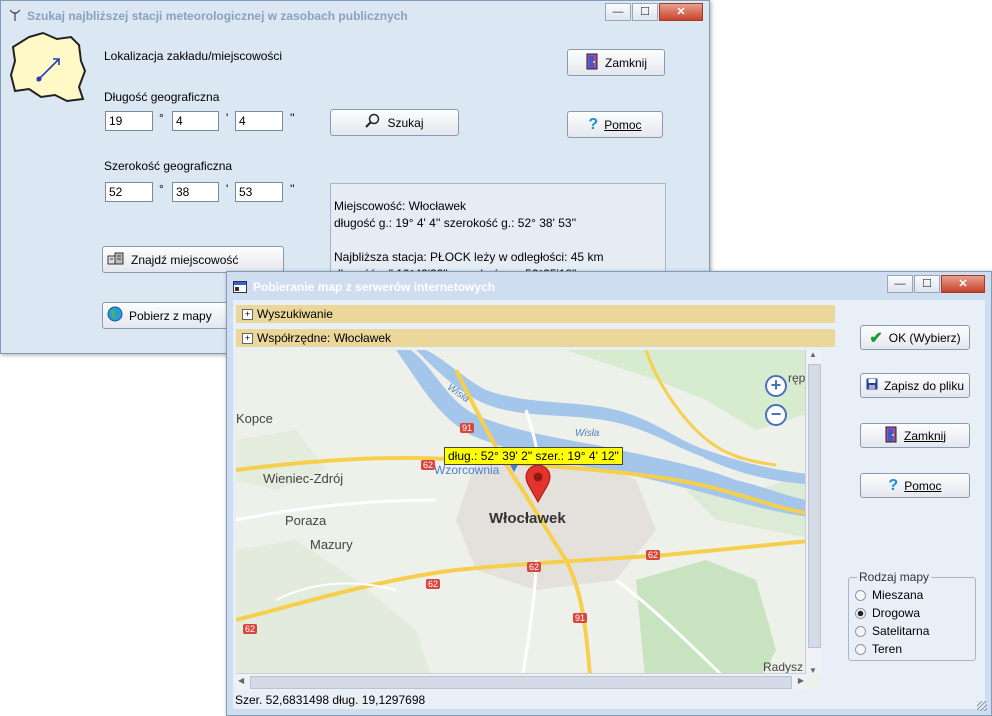  I want to click on resize-grip-icon, so click(982, 706).